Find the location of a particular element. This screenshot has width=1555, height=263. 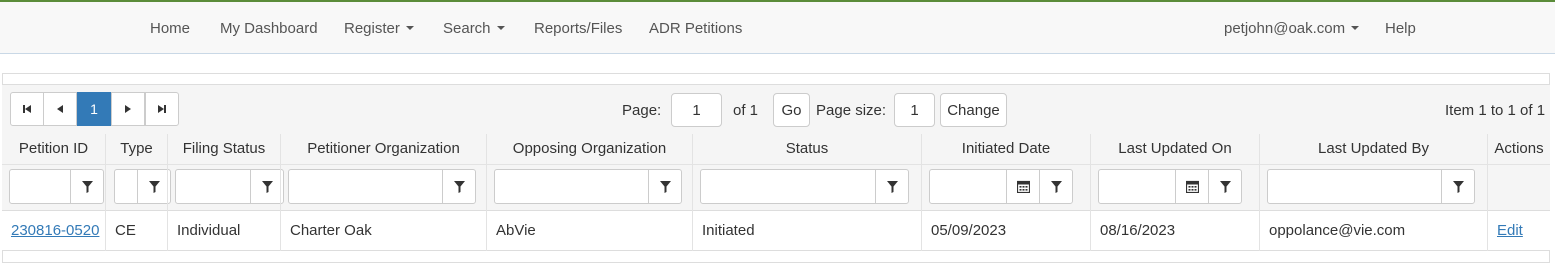

filter-button-opposing-organization is located at coordinates (665, 186).